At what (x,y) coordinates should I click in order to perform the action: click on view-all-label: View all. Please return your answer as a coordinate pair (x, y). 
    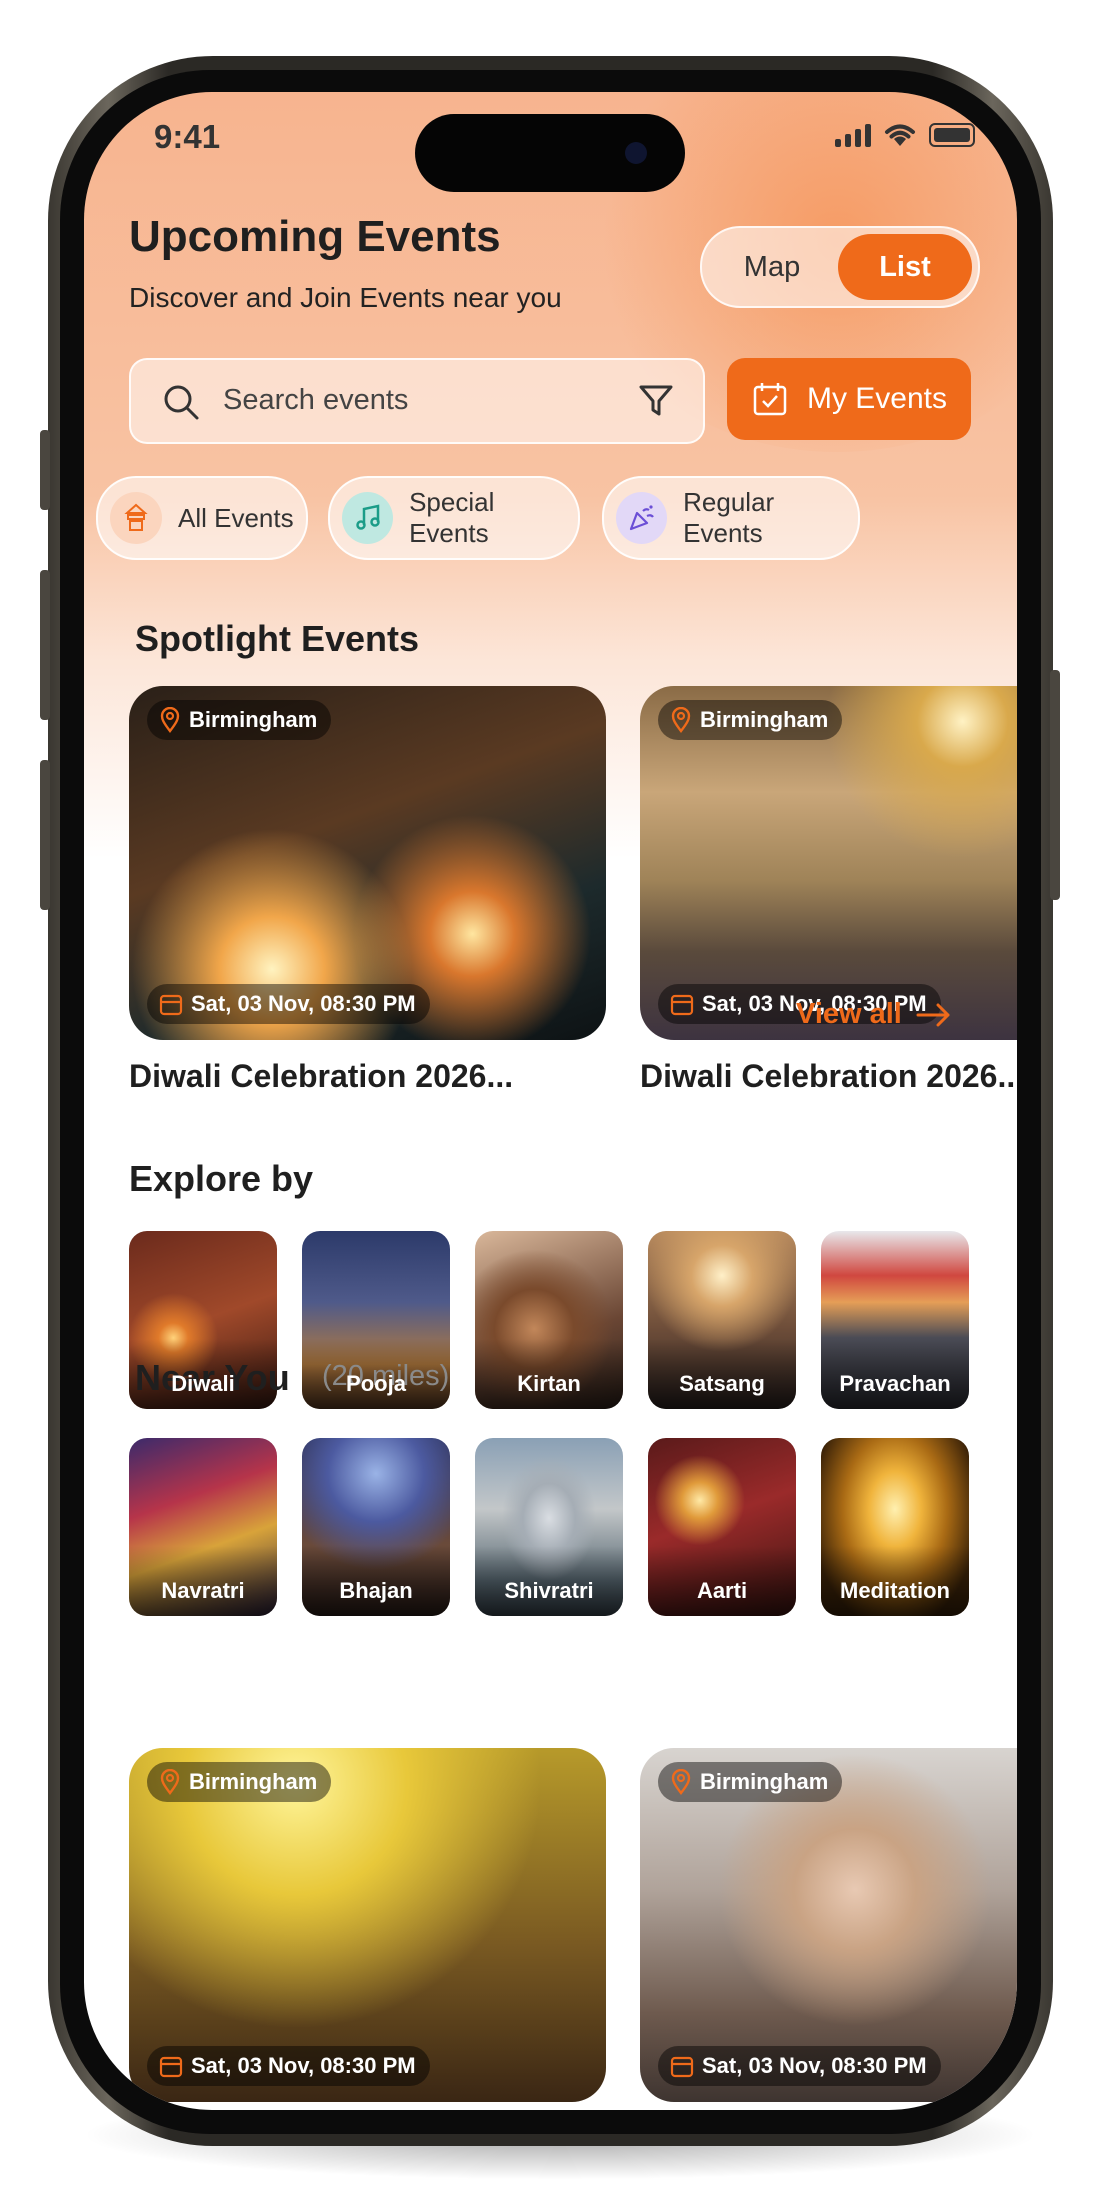
    Looking at the image, I should click on (849, 1014).